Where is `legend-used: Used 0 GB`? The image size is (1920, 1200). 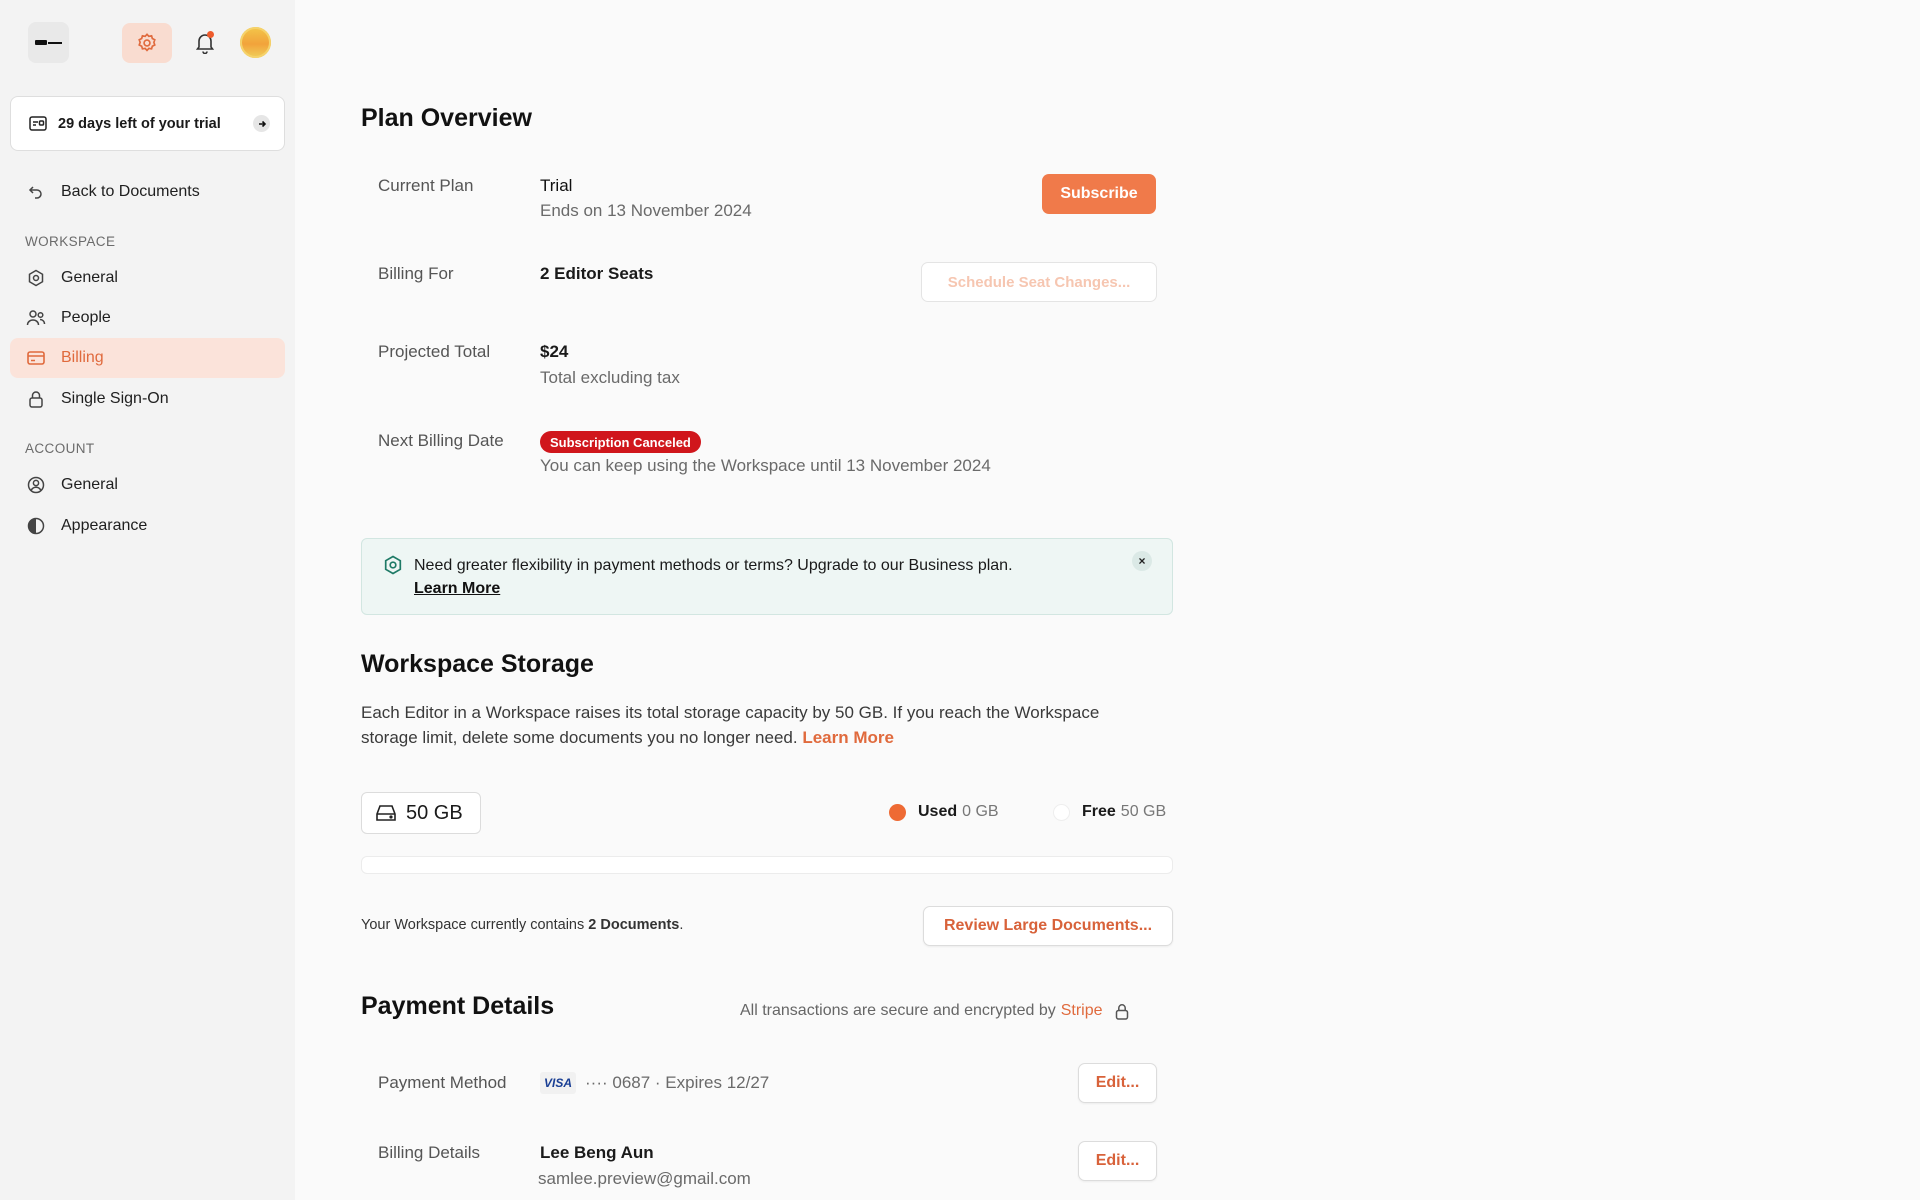 legend-used: Used 0 GB is located at coordinates (944, 812).